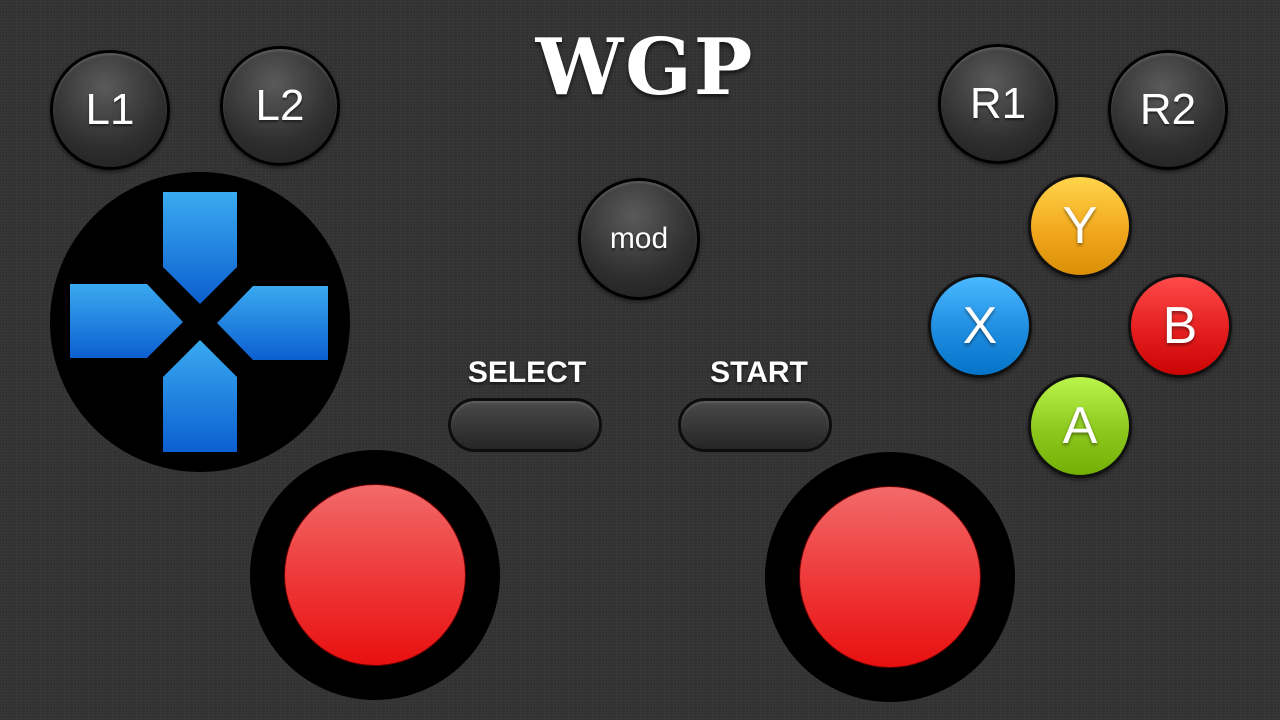 The image size is (1280, 720). I want to click on r2-label: R2, so click(1168, 109).